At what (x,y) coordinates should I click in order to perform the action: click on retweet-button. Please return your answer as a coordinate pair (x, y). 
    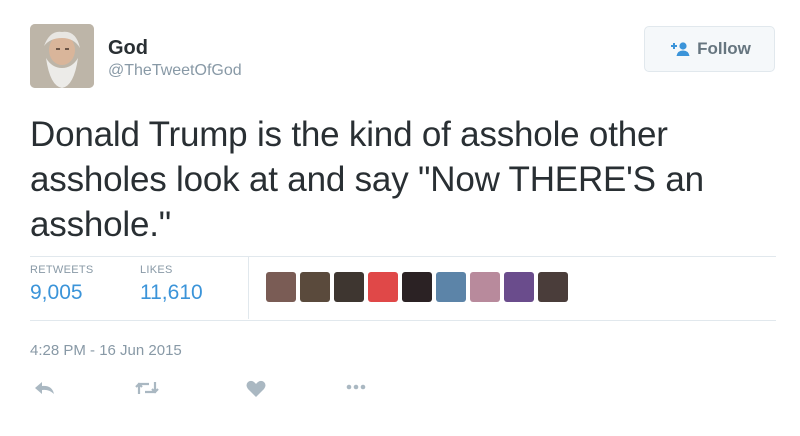
    Looking at the image, I should click on (147, 390).